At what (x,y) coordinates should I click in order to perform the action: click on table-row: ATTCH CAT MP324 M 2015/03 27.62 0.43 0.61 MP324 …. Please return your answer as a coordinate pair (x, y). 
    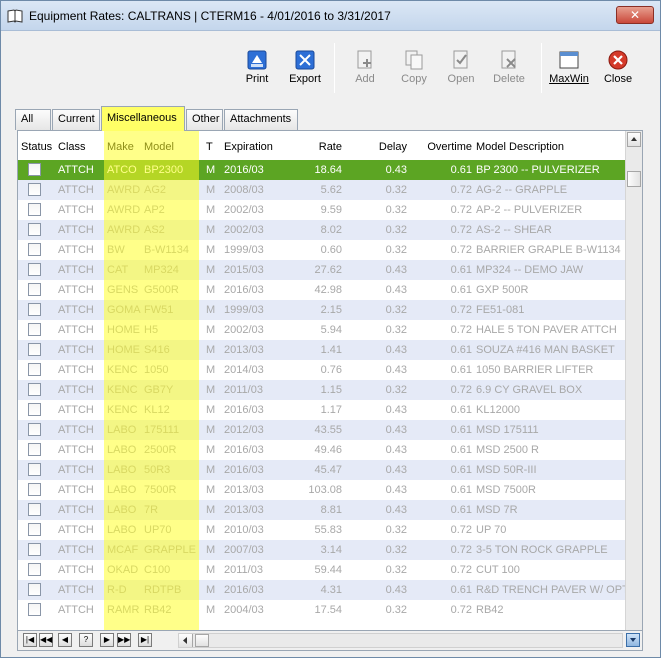
    Looking at the image, I should click on (322, 270).